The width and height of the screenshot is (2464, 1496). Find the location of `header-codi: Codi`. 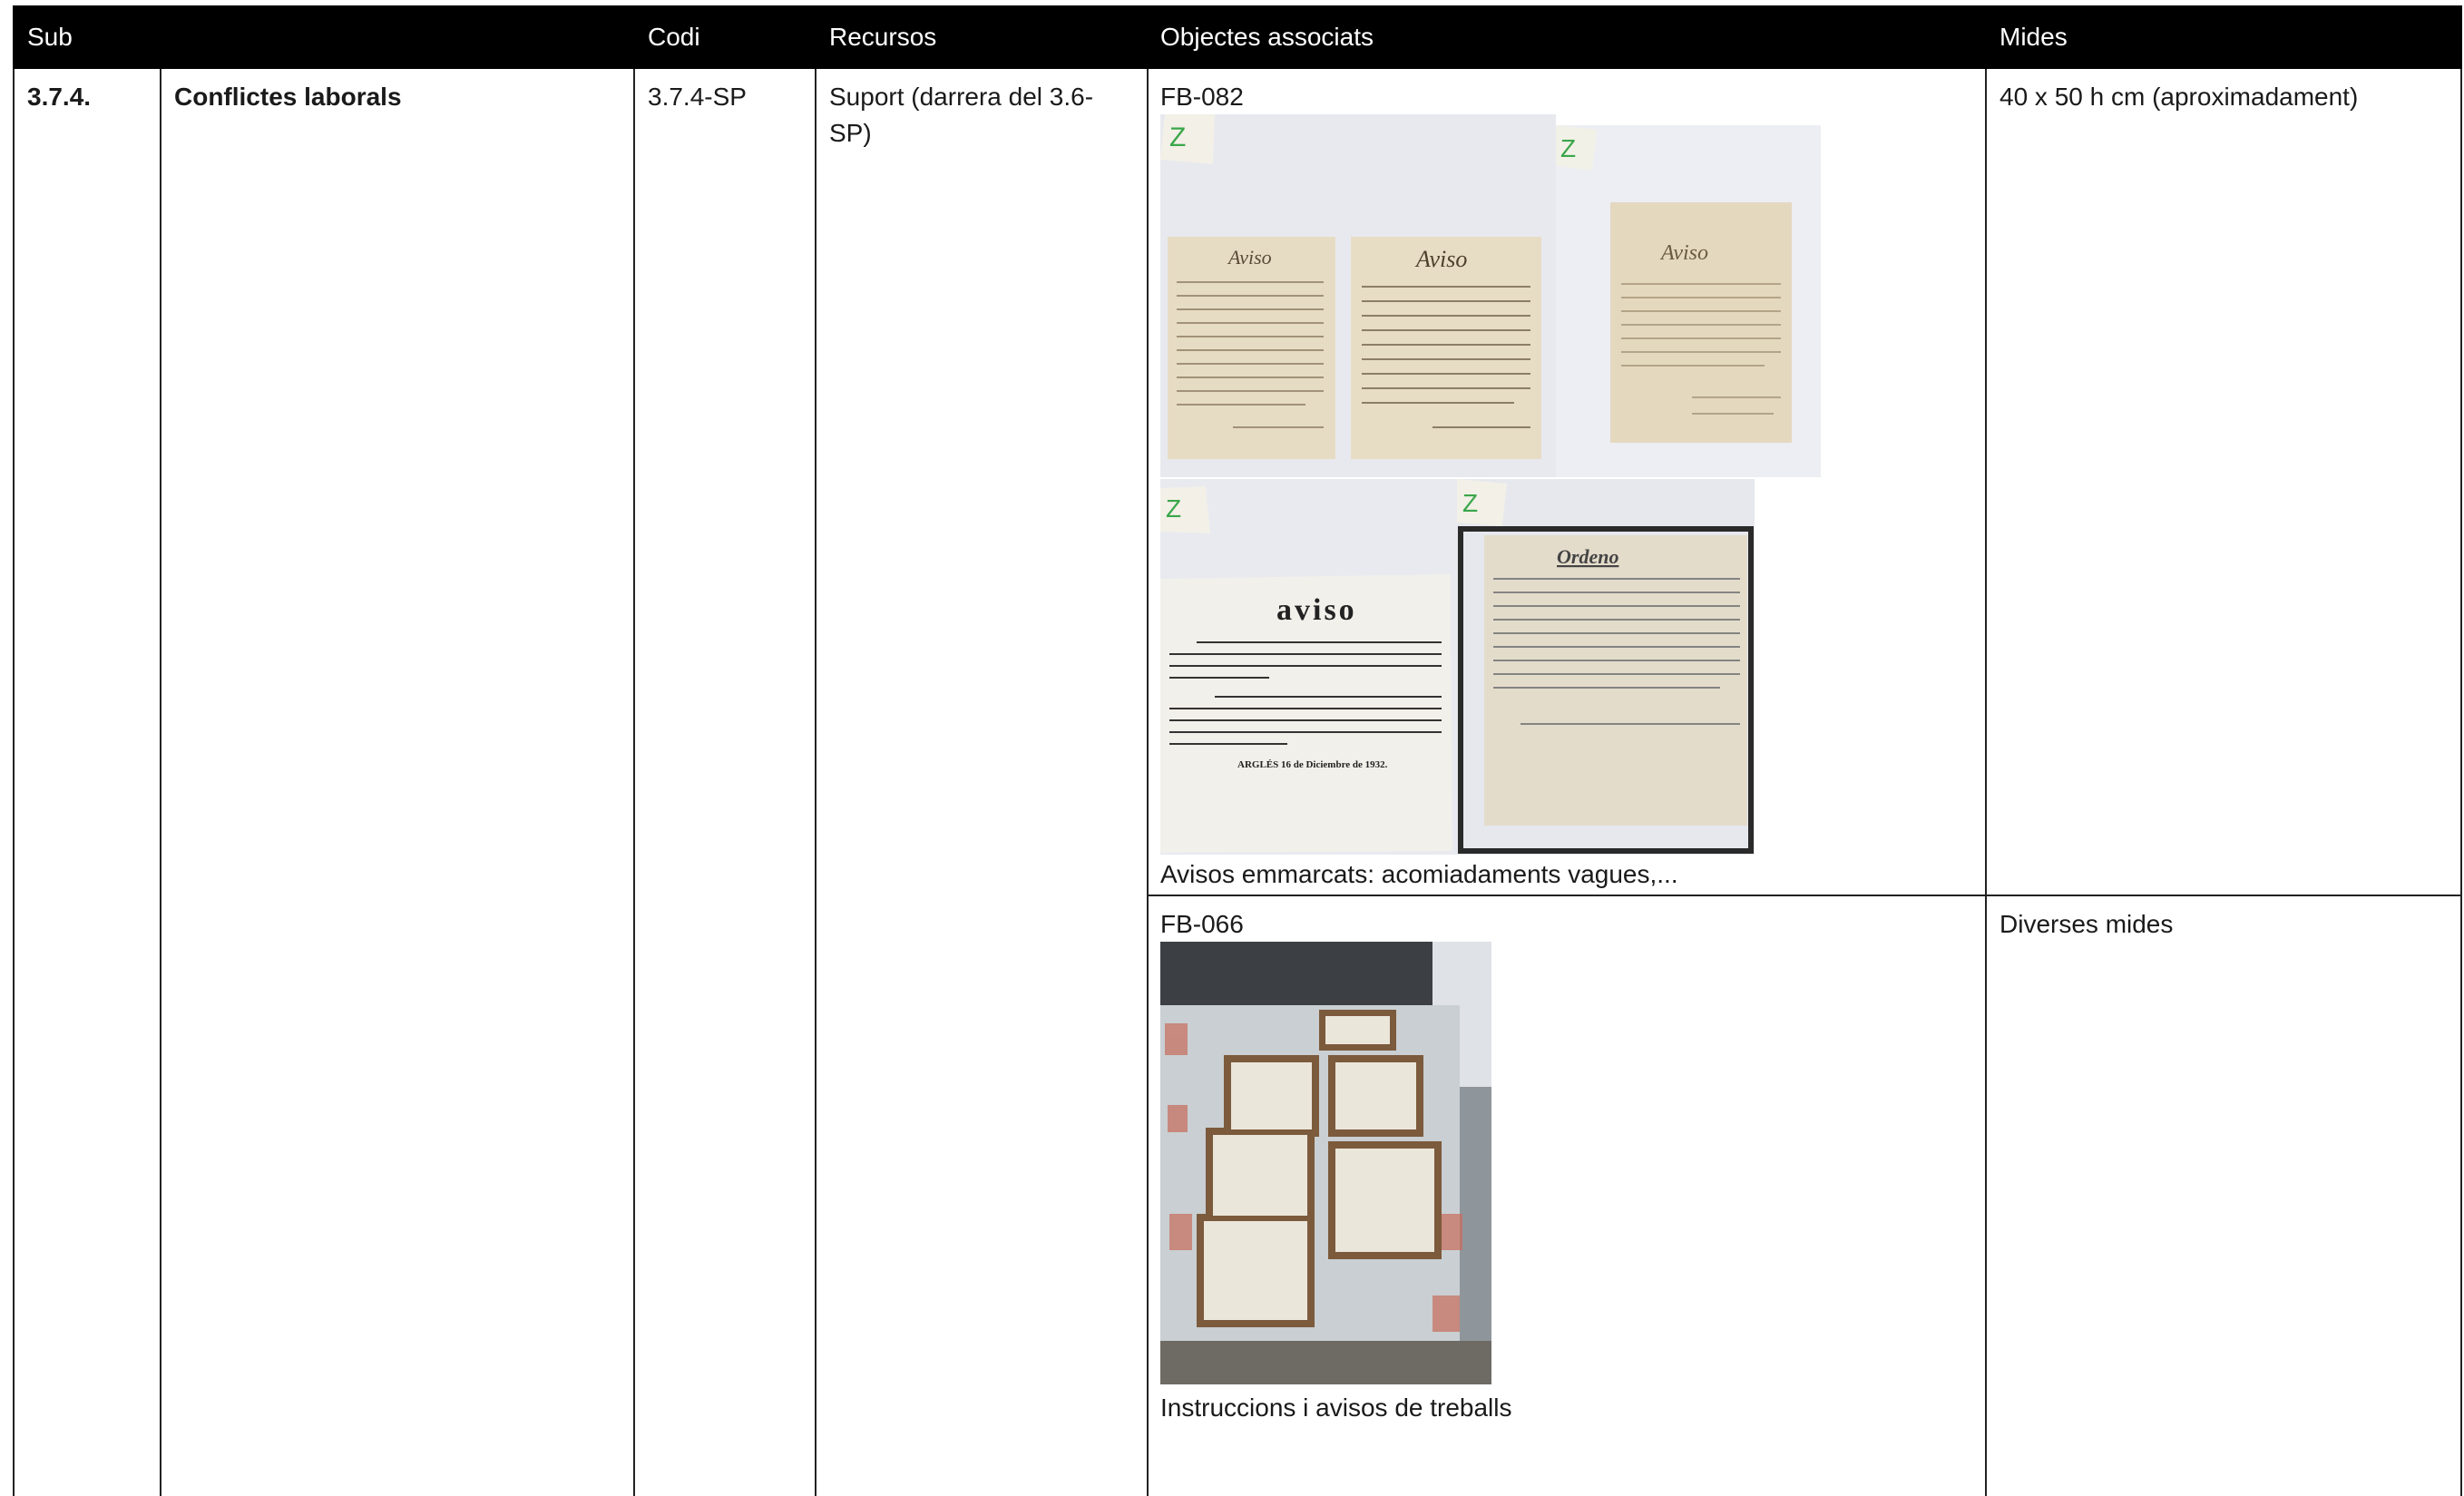

header-codi: Codi is located at coordinates (674, 37).